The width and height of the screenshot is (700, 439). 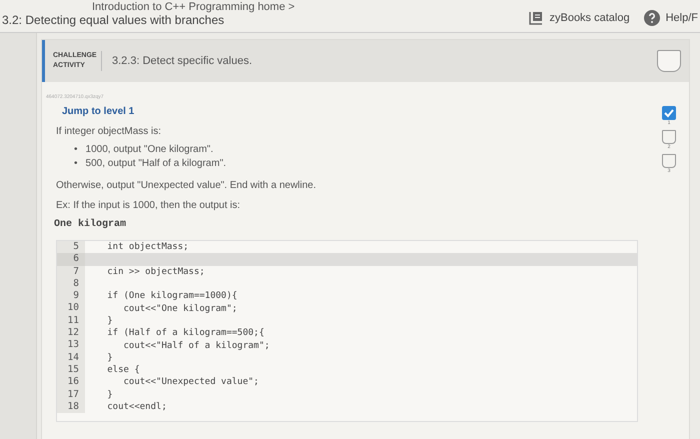 What do you see at coordinates (355, 111) in the screenshot?
I see `jump-link: Jump to level 1` at bounding box center [355, 111].